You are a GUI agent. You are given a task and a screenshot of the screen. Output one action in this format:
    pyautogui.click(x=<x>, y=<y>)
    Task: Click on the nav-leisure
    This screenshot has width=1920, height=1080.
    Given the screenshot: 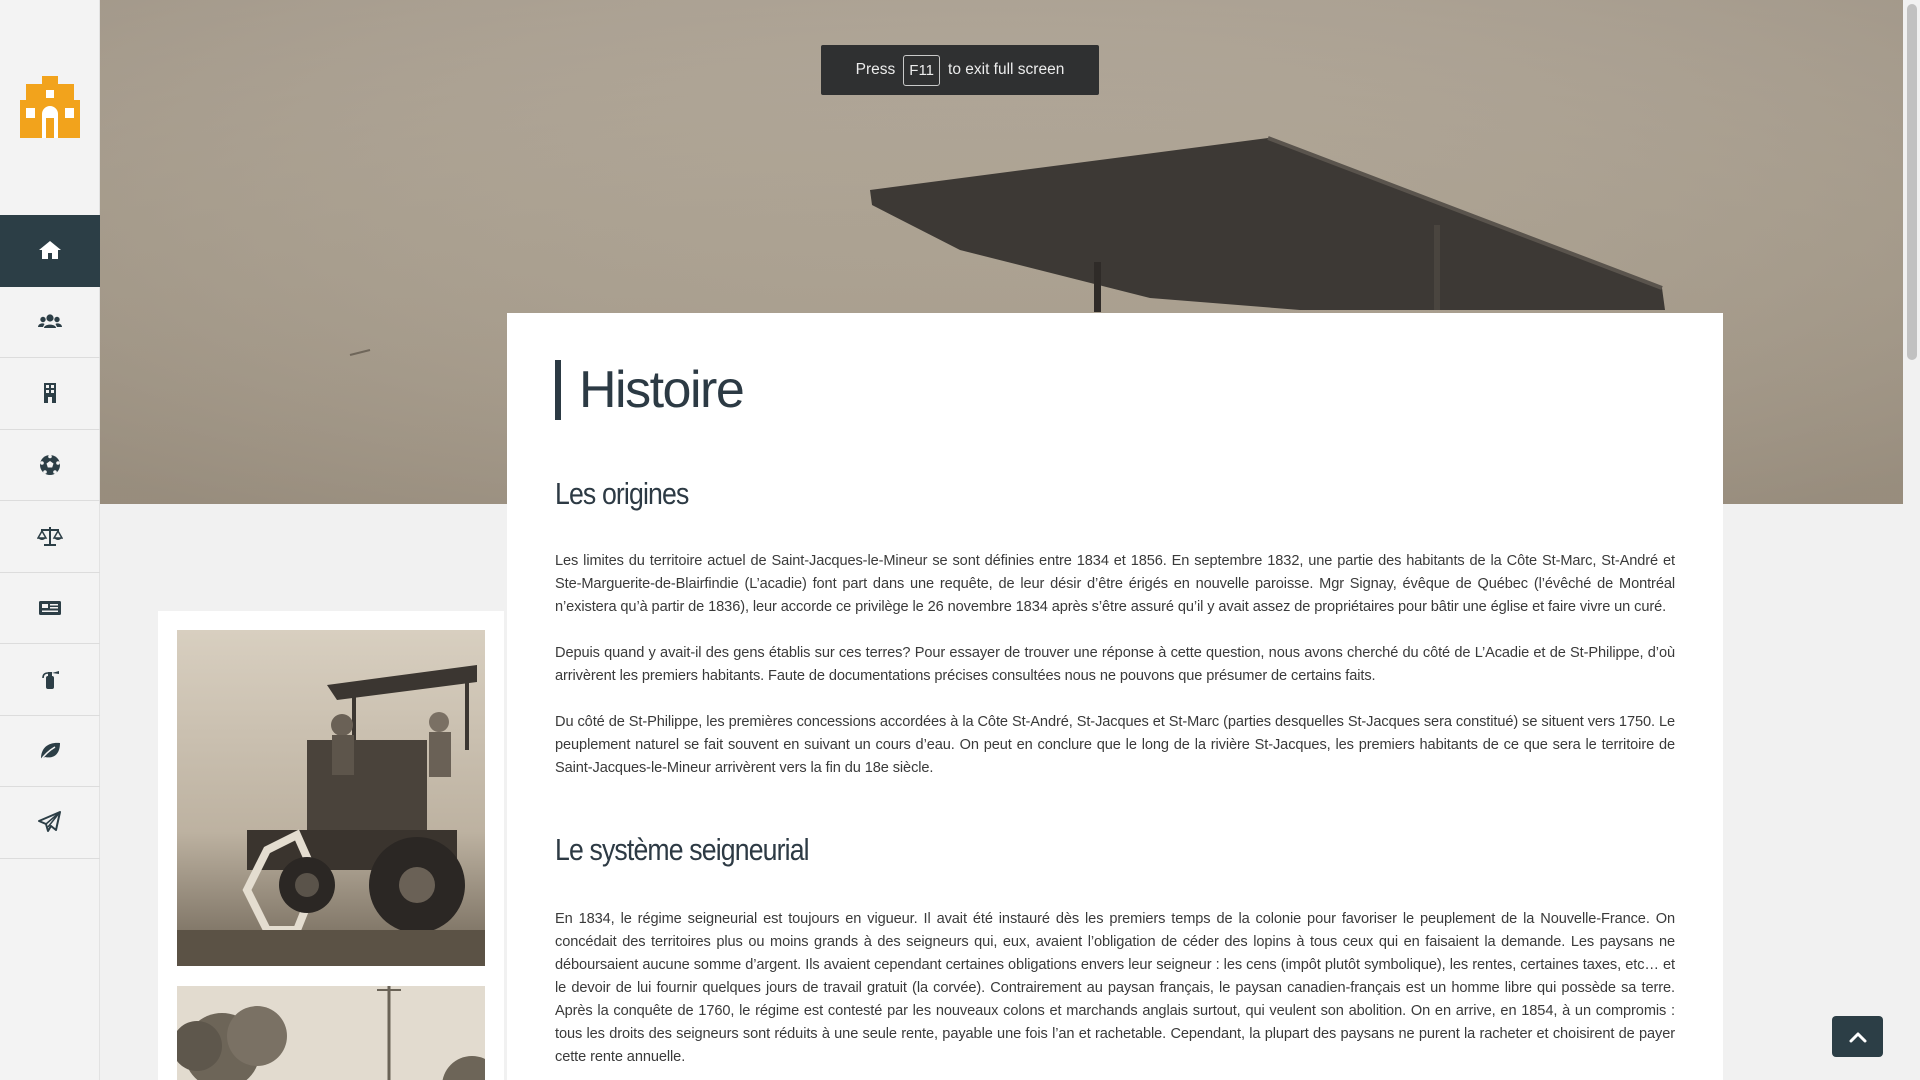 What is the action you would take?
    pyautogui.click(x=50, y=465)
    